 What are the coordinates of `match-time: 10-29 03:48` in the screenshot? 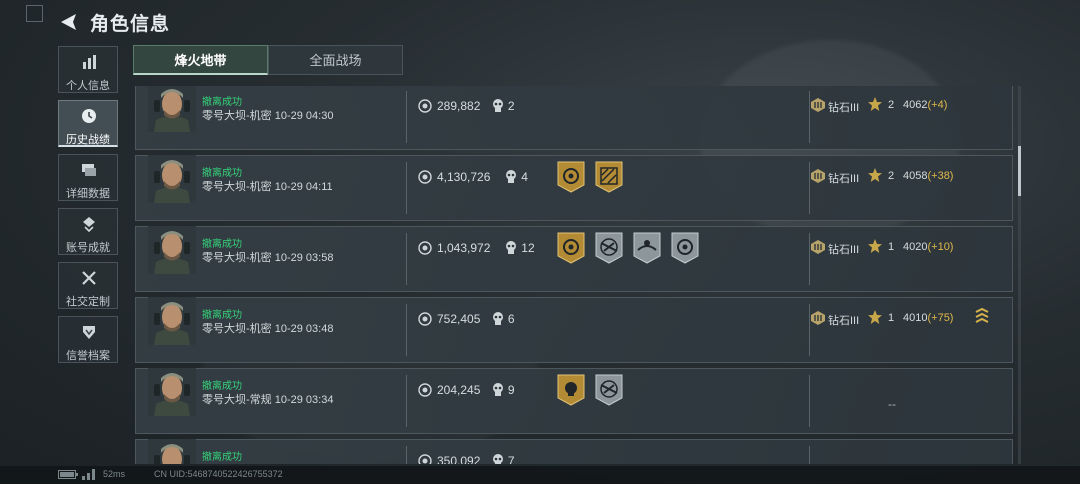 It's located at (304, 329).